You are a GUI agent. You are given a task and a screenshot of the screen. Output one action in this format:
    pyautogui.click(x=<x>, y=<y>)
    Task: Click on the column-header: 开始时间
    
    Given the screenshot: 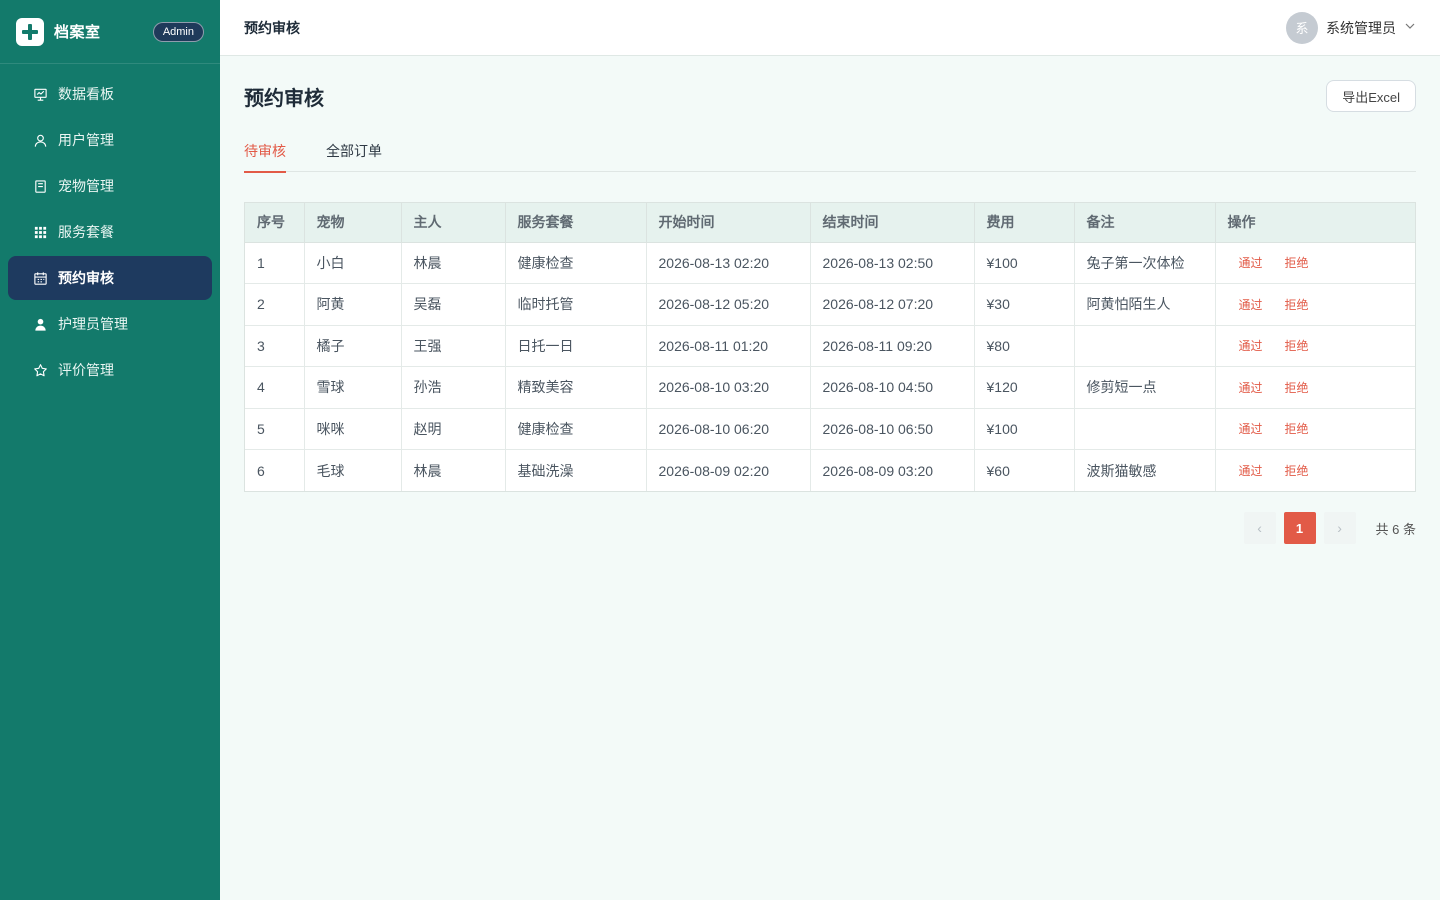 What is the action you would take?
    pyautogui.click(x=728, y=223)
    